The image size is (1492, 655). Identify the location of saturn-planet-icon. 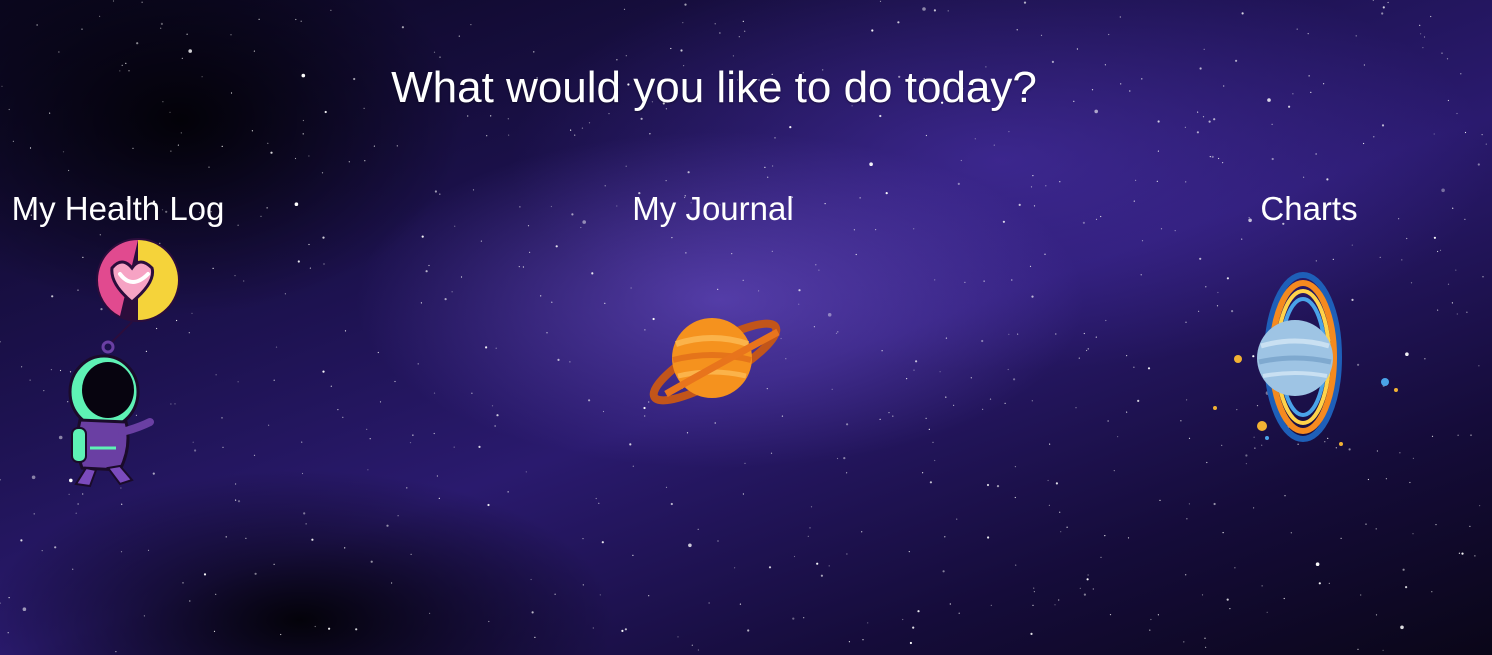
(715, 360).